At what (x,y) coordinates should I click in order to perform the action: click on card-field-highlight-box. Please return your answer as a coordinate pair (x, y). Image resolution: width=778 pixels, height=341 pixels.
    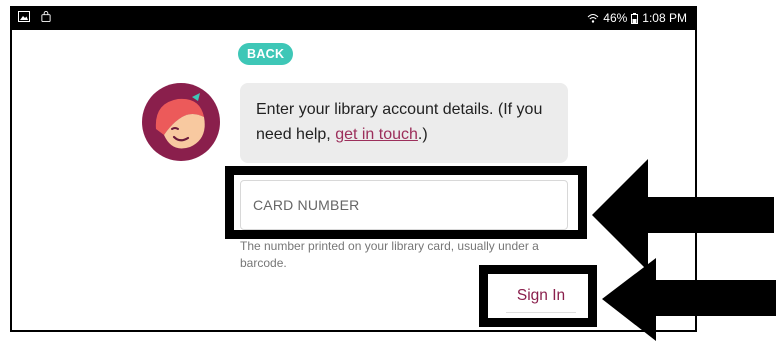
    Looking at the image, I should click on (406, 202).